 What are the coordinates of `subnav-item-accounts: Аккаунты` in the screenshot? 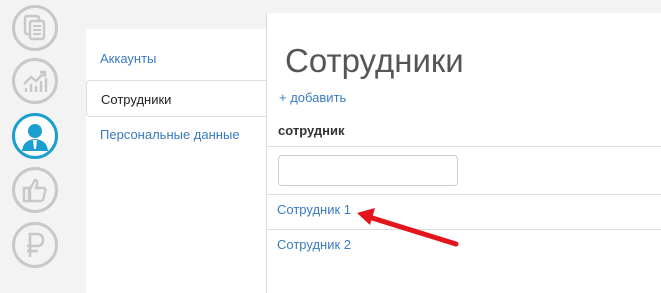 It's located at (176, 58).